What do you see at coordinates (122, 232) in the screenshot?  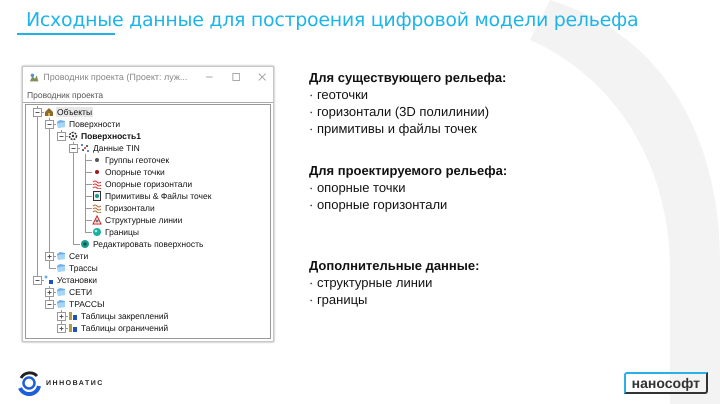 I see `tree-item: Границы` at bounding box center [122, 232].